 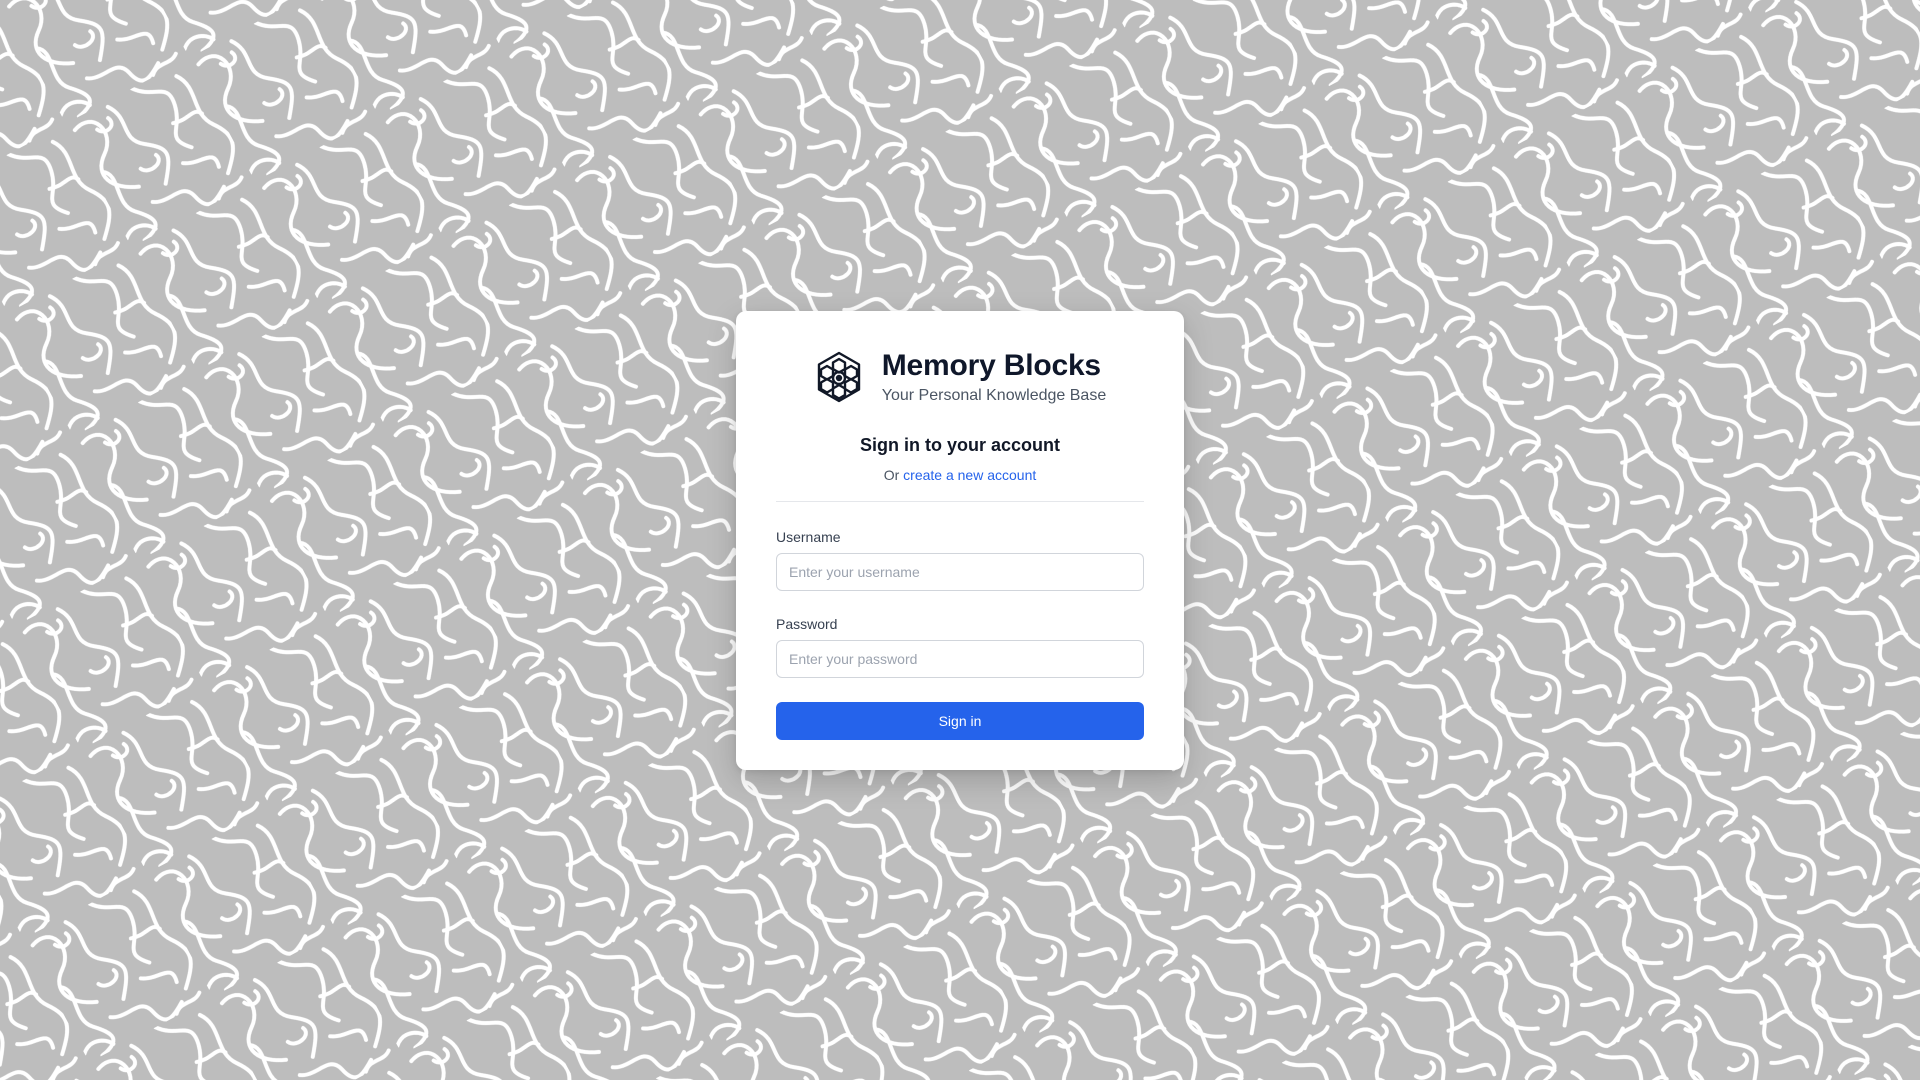 I want to click on create-account-link: create a new account, so click(x=969, y=475).